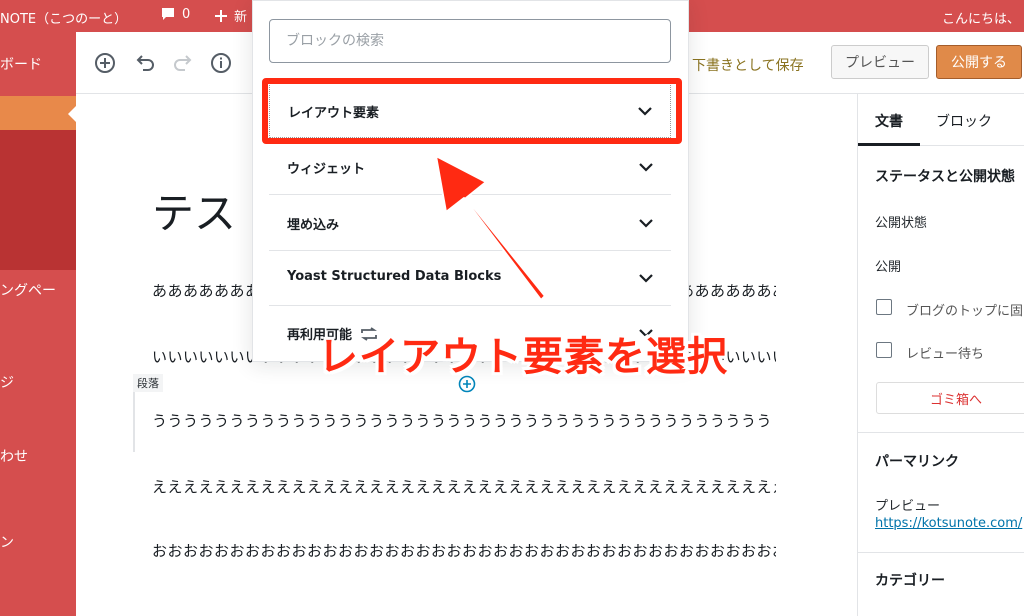 The image size is (1024, 616). I want to click on permalink-preview-label: プレビュー, so click(908, 506).